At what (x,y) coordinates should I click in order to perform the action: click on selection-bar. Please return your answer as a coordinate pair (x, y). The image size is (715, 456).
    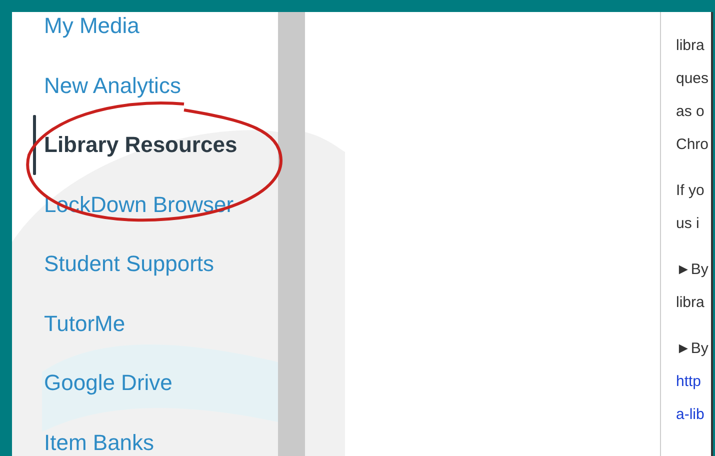
    Looking at the image, I should click on (34, 144).